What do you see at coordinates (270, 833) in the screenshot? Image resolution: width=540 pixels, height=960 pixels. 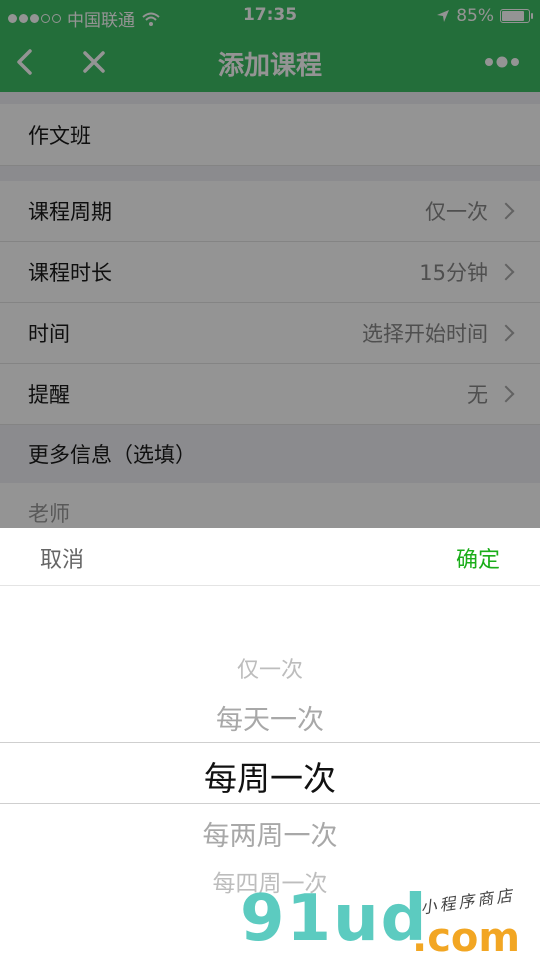 I see `picker-option: 每两周一次` at bounding box center [270, 833].